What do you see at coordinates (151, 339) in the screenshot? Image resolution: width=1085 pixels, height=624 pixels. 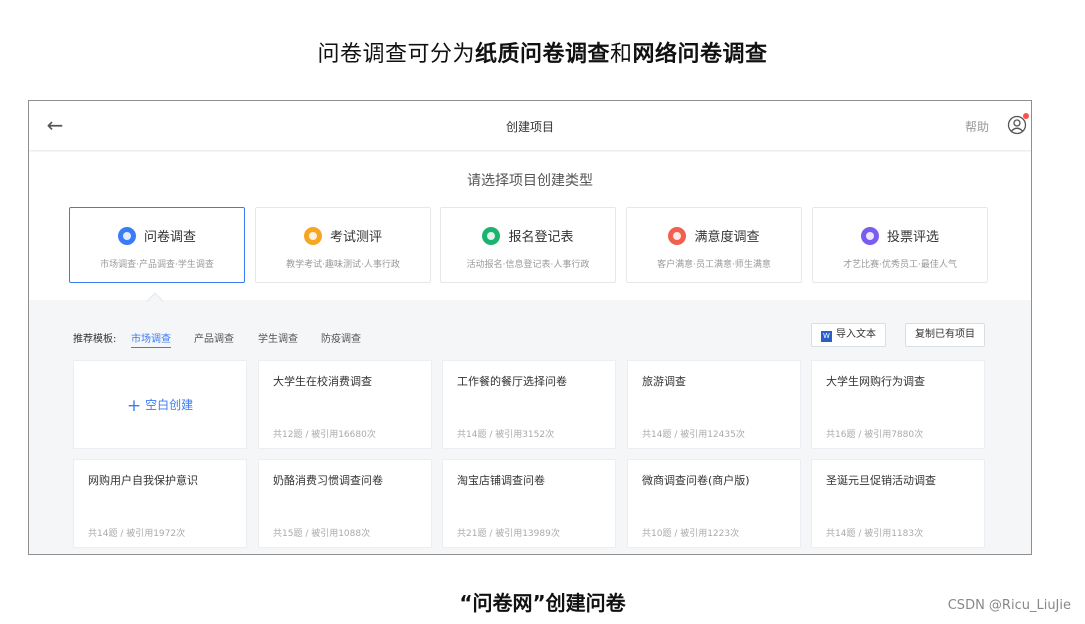 I see `tab-market: 市场调查` at bounding box center [151, 339].